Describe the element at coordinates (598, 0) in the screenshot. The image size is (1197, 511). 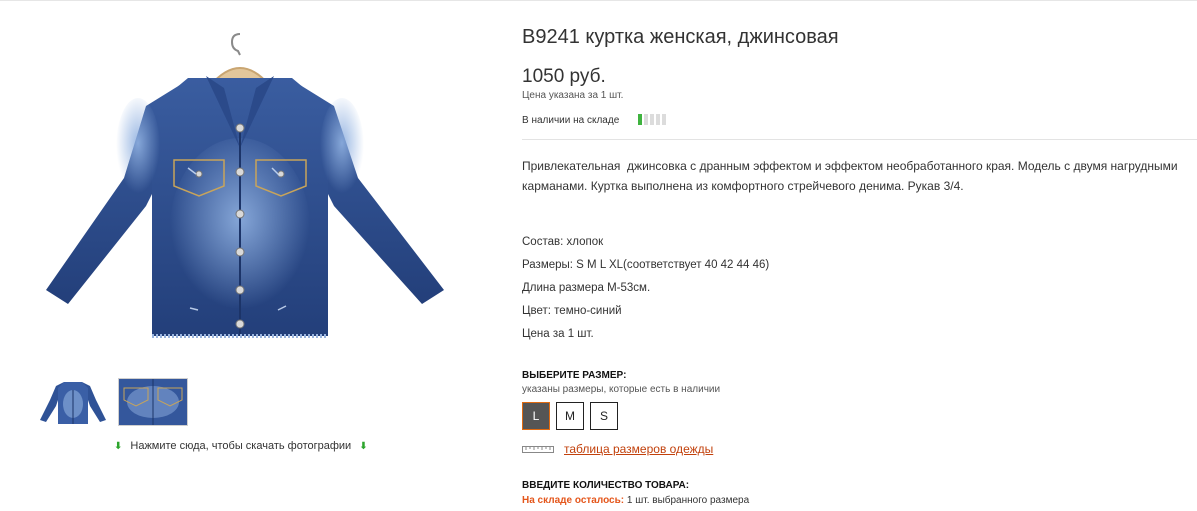
I see `top-divider` at that location.